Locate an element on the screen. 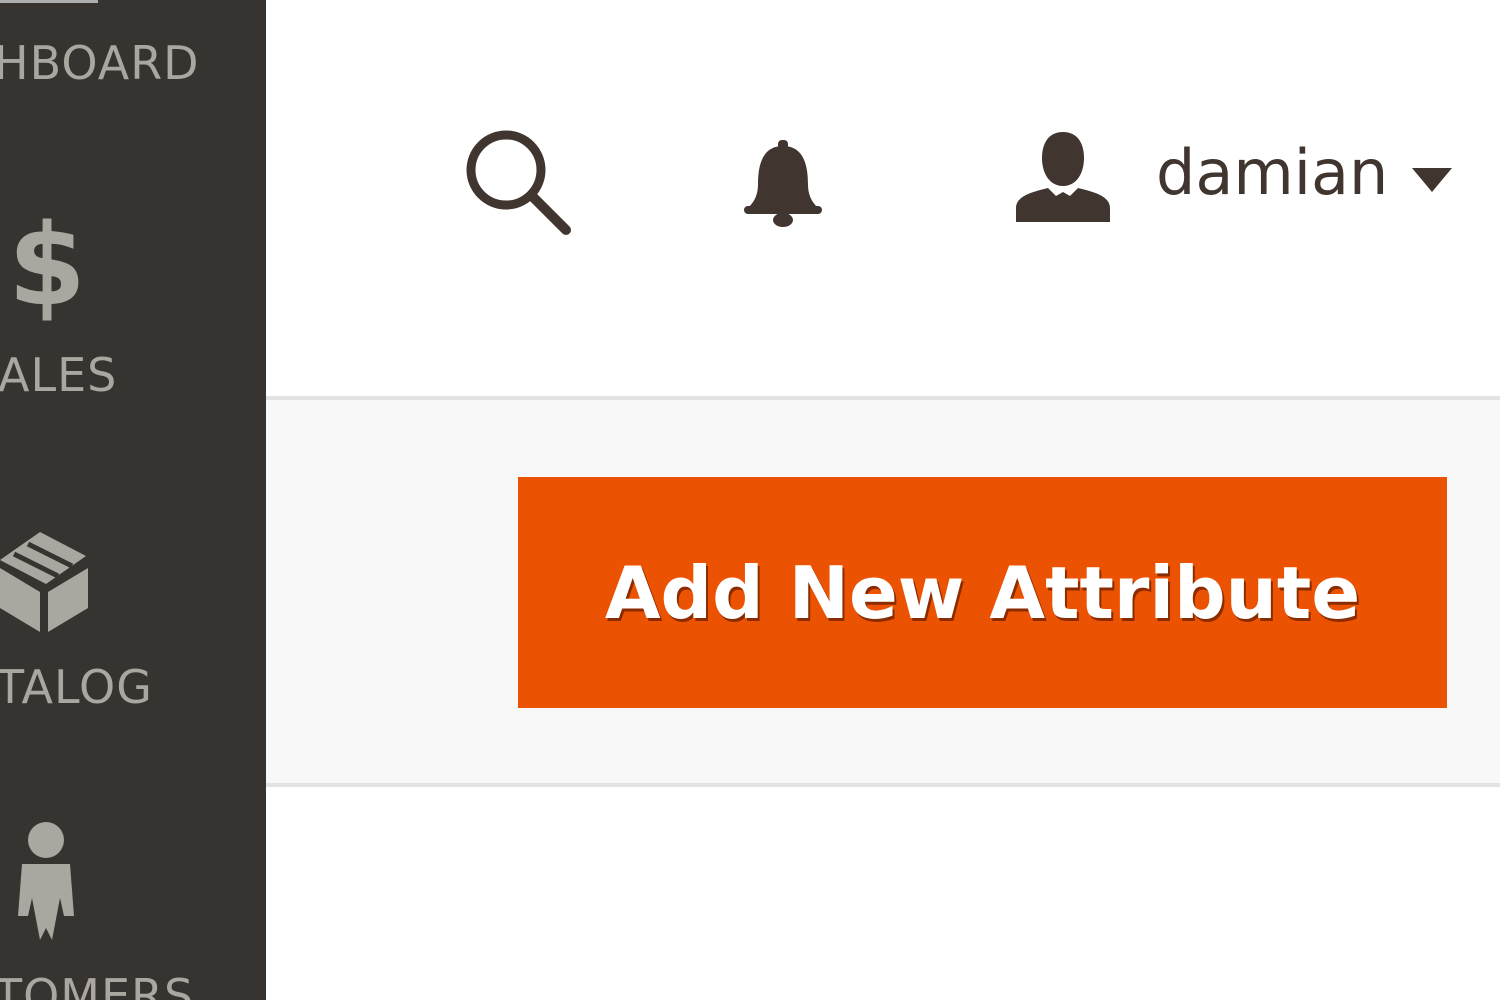 The height and width of the screenshot is (1000, 1500). username: damian is located at coordinates (1272, 172).